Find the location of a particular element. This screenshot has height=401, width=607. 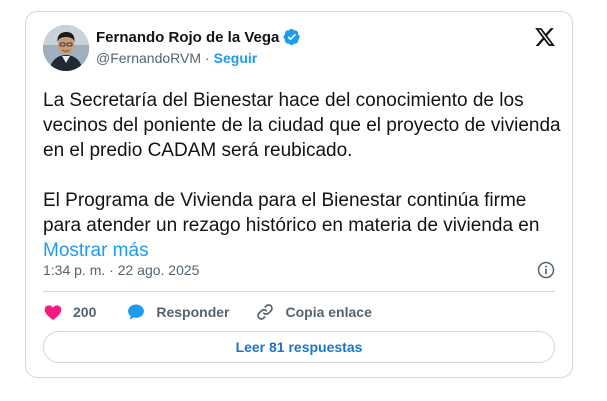

x-logo-icon is located at coordinates (545, 37).